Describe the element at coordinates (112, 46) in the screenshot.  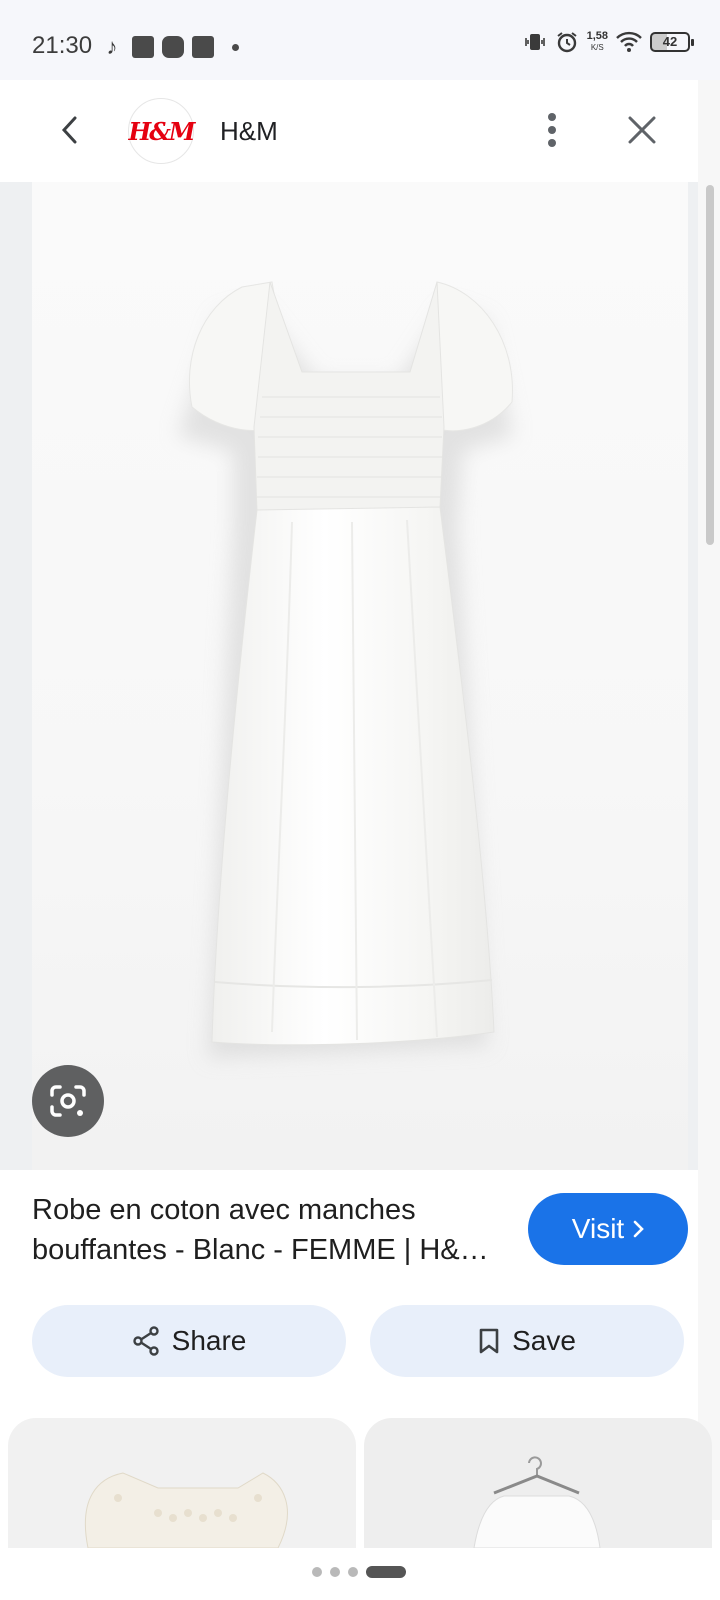
I see `tiktok-icon: ♪` at that location.